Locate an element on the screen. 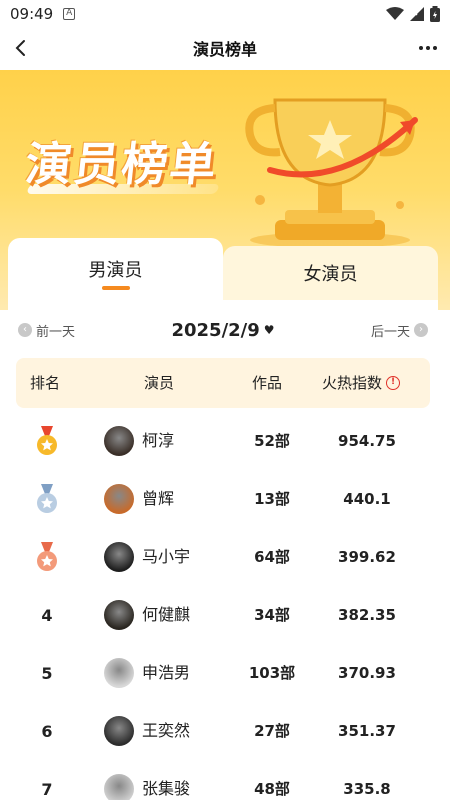  table-row: 6 王奕然 27部 351.37 is located at coordinates (223, 731).